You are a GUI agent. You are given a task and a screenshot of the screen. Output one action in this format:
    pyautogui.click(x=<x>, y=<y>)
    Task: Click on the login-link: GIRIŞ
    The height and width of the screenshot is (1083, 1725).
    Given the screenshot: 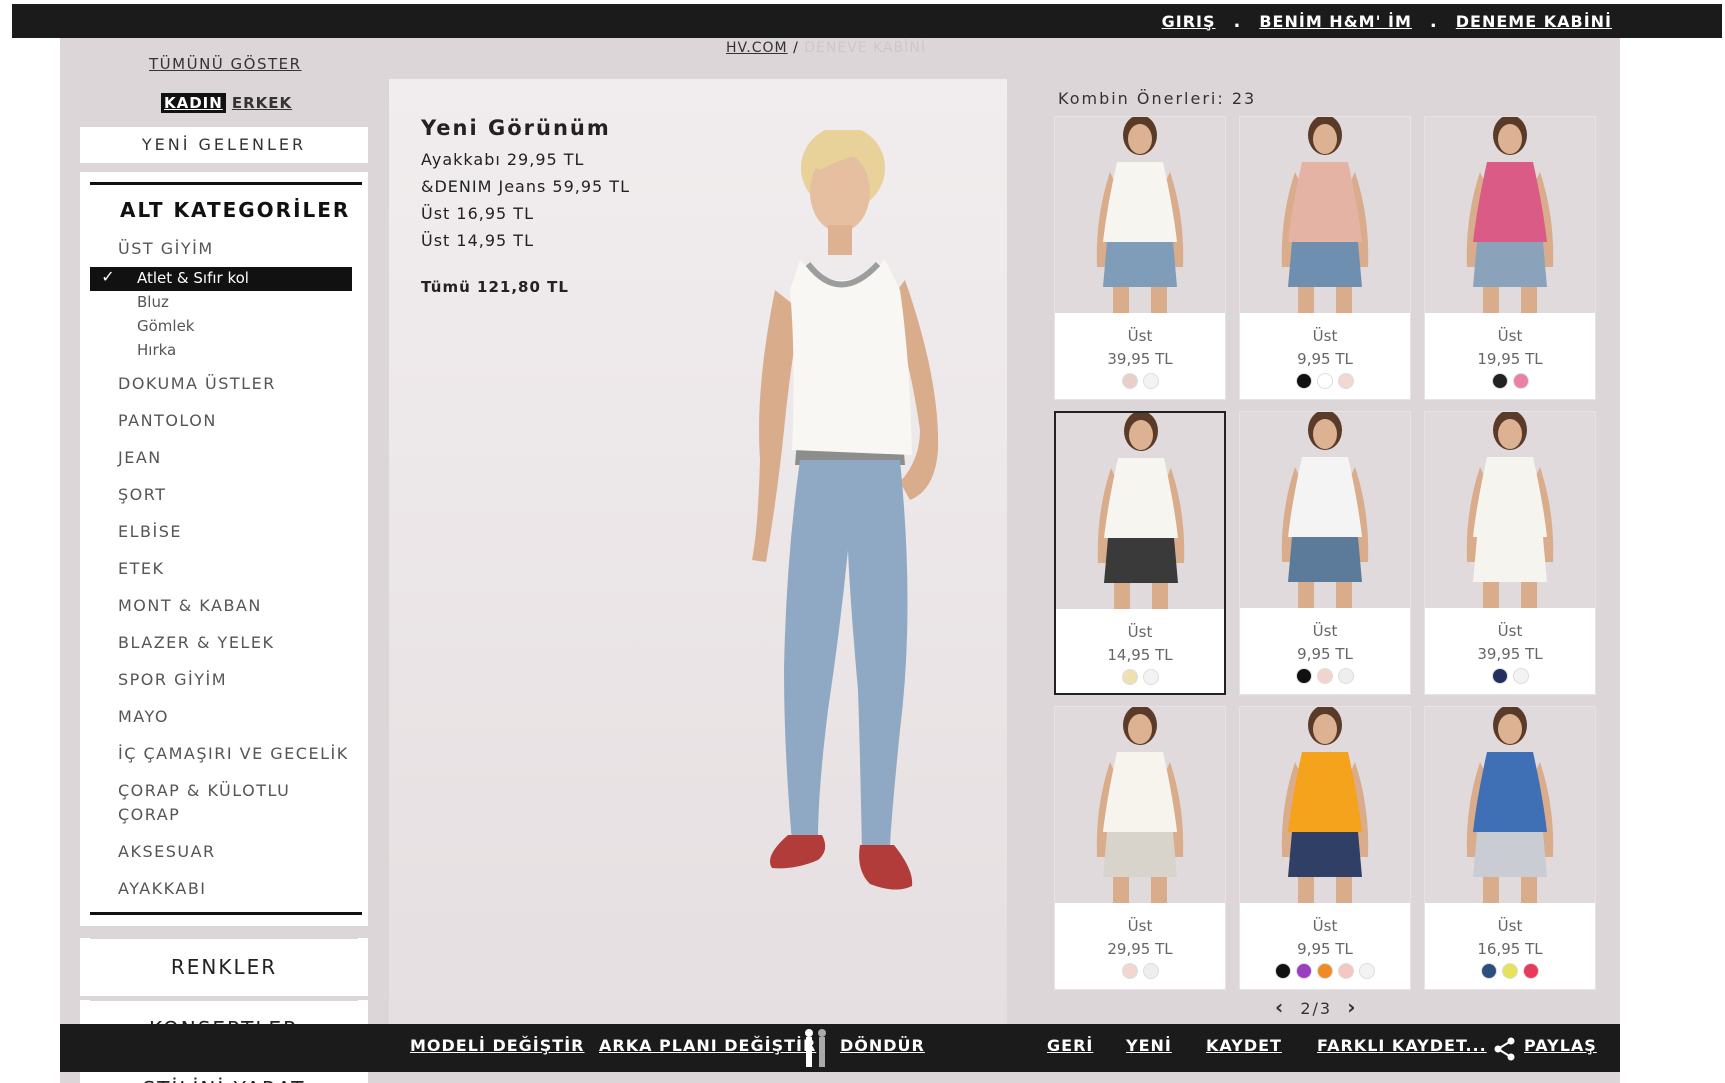 What is the action you would take?
    pyautogui.click(x=1189, y=21)
    